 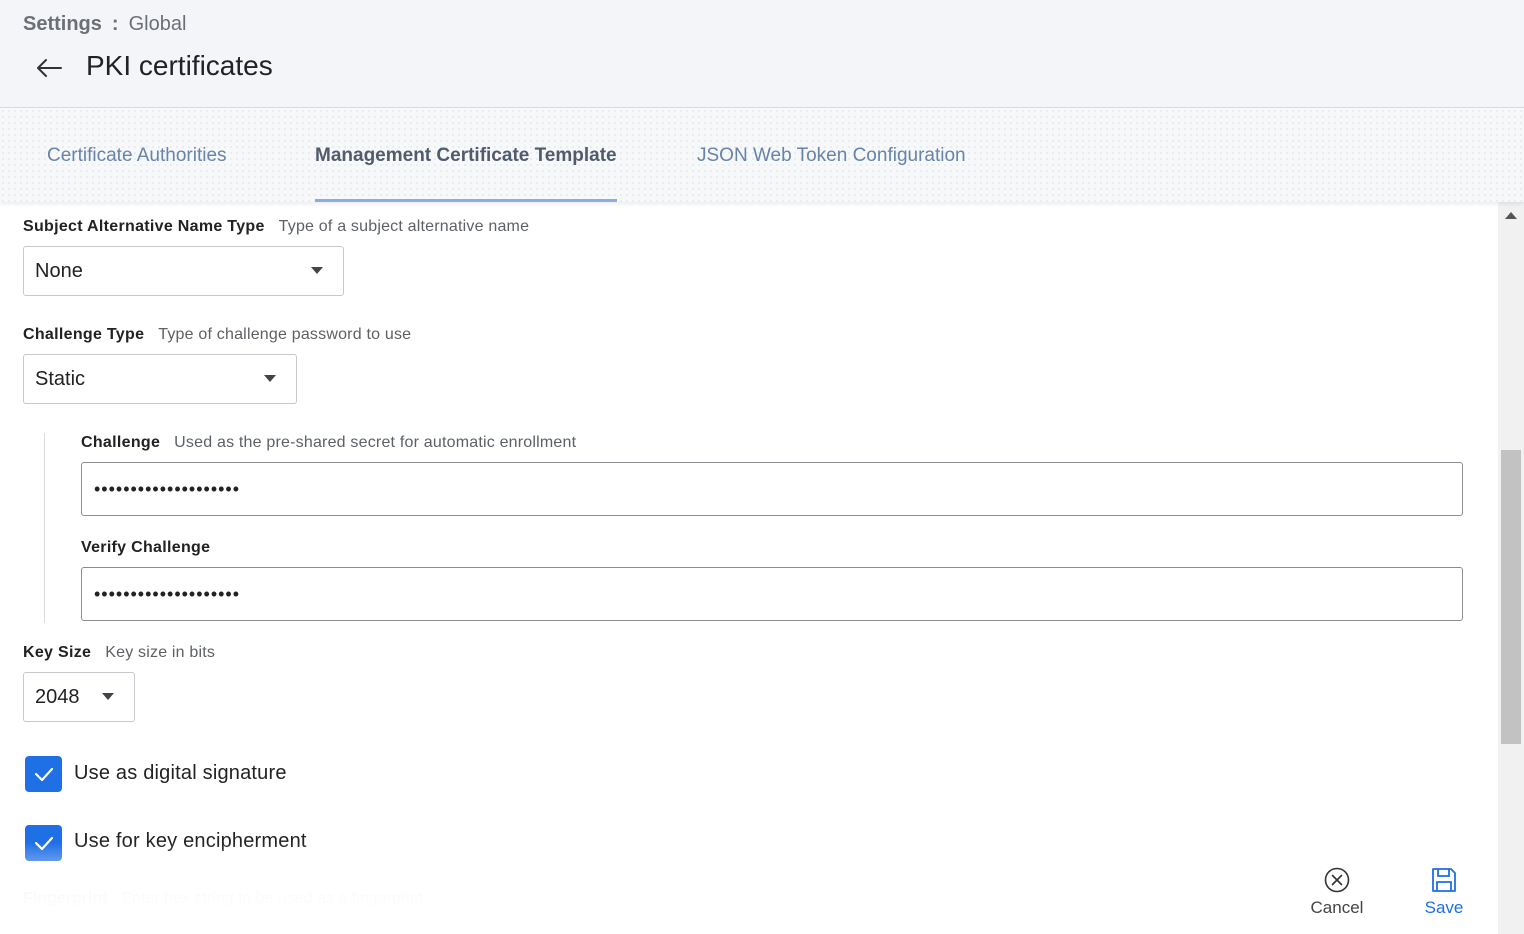 I want to click on back-button, so click(x=49, y=68).